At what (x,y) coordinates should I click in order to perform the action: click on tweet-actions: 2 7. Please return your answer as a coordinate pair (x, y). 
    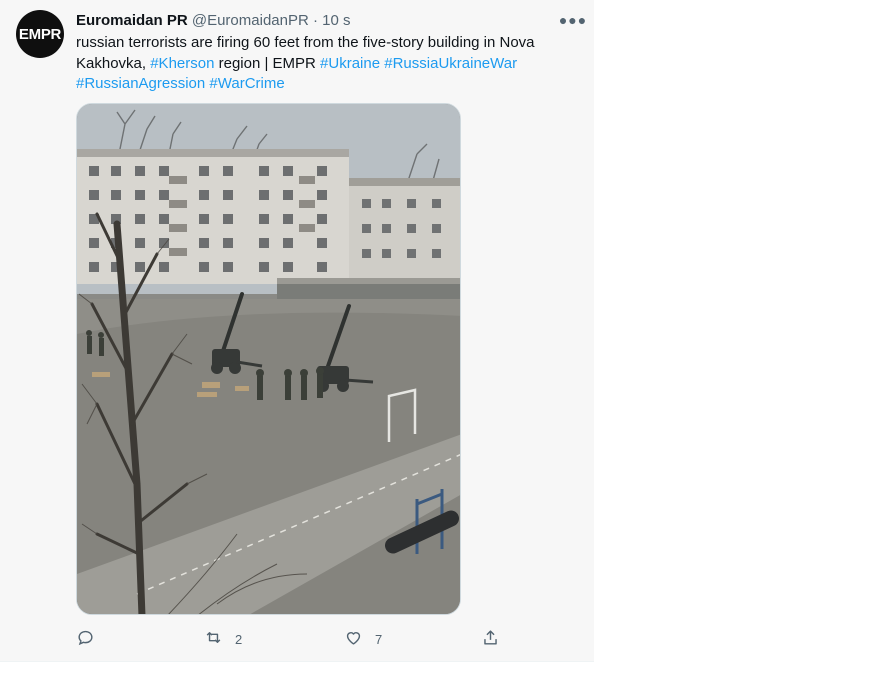
    Looking at the image, I should click on (291, 639).